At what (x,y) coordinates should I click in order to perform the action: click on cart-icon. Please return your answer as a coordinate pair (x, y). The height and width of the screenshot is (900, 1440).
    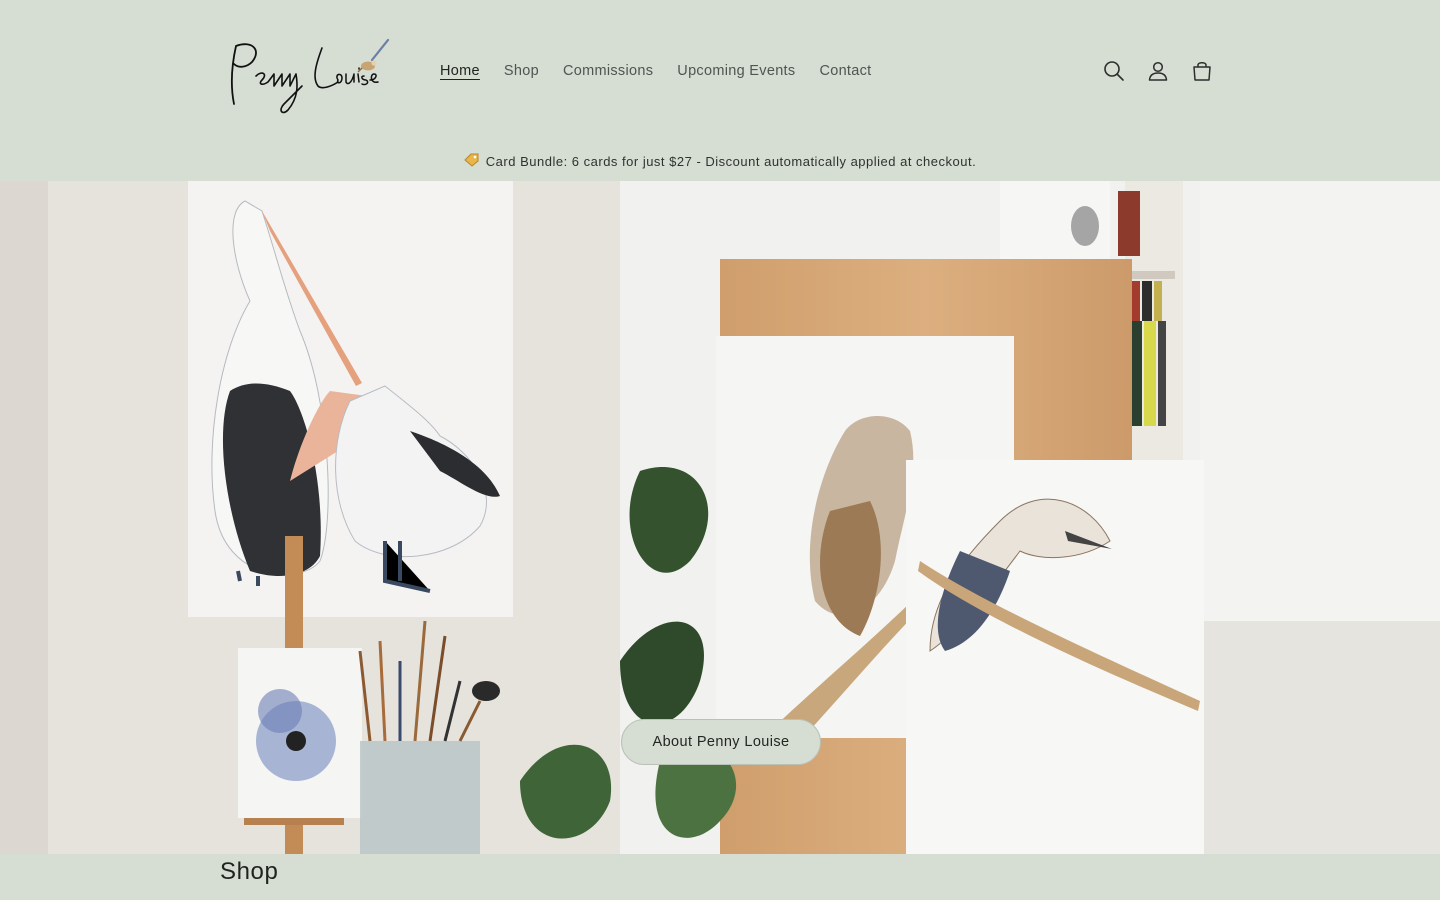
    Looking at the image, I should click on (1202, 71).